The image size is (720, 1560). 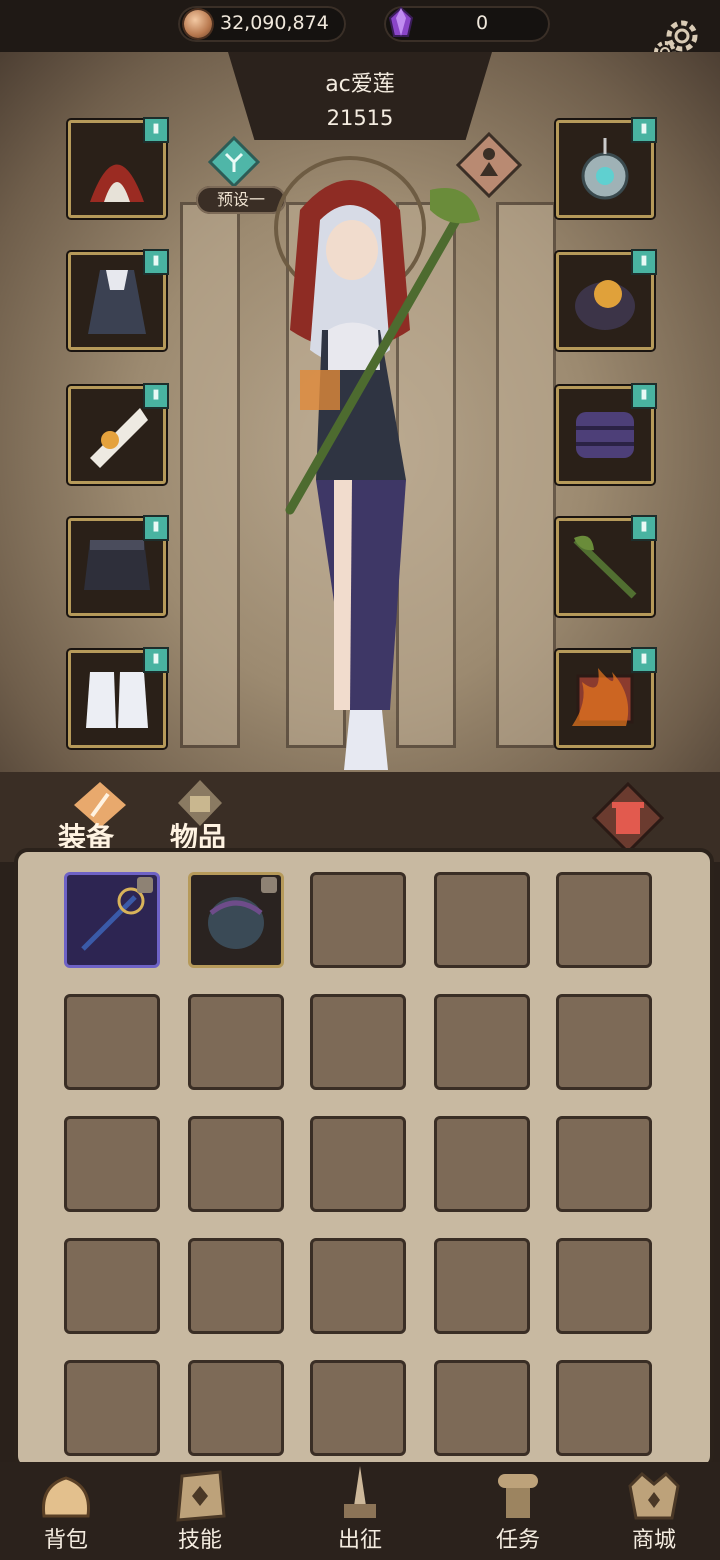 I want to click on quests-icon, so click(x=518, y=1496).